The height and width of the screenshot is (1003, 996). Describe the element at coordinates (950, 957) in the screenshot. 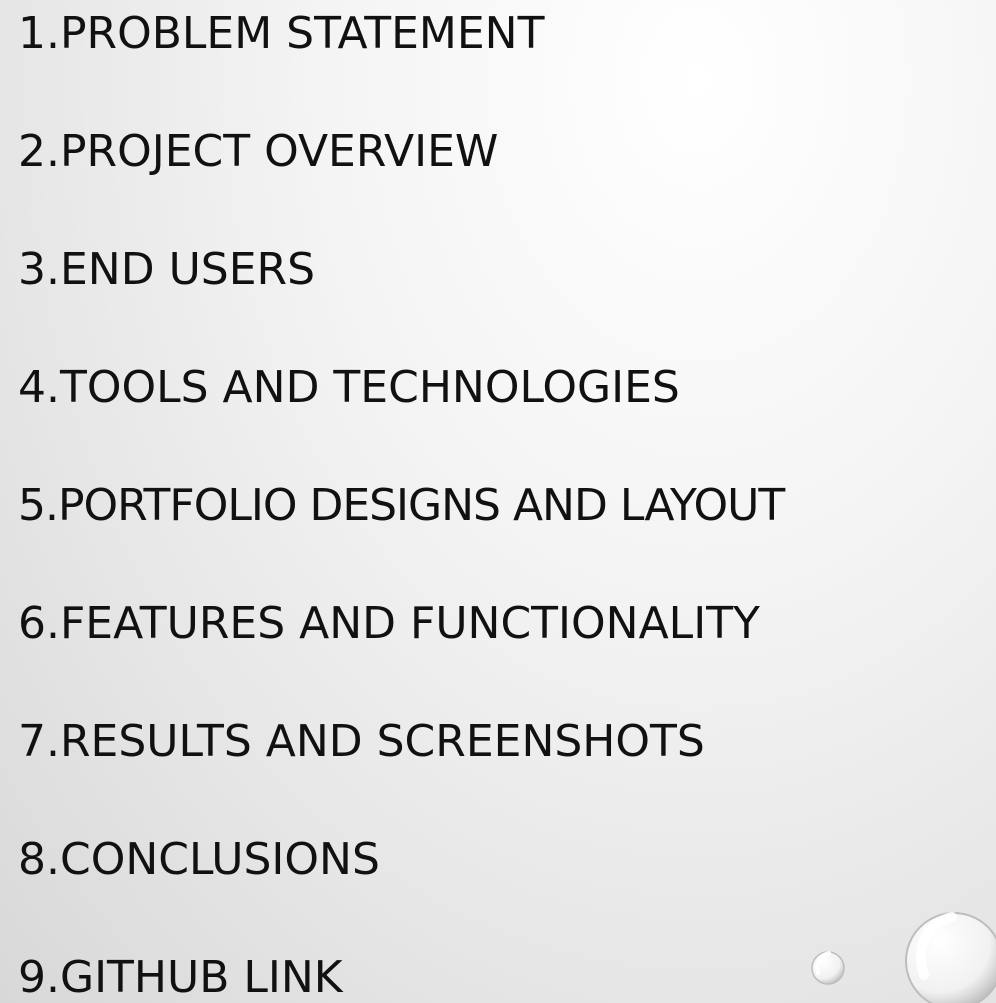

I see `large-bubble-icon` at that location.